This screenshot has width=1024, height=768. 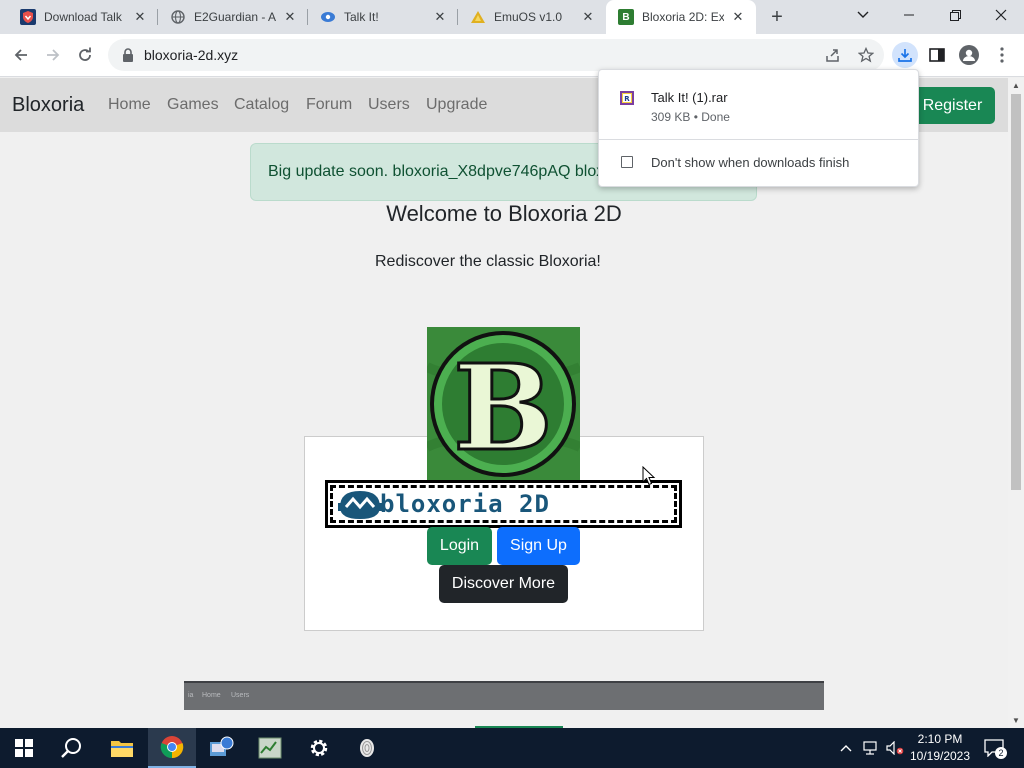 What do you see at coordinates (367, 748) in the screenshot?
I see `fingerprint-app-icon` at bounding box center [367, 748].